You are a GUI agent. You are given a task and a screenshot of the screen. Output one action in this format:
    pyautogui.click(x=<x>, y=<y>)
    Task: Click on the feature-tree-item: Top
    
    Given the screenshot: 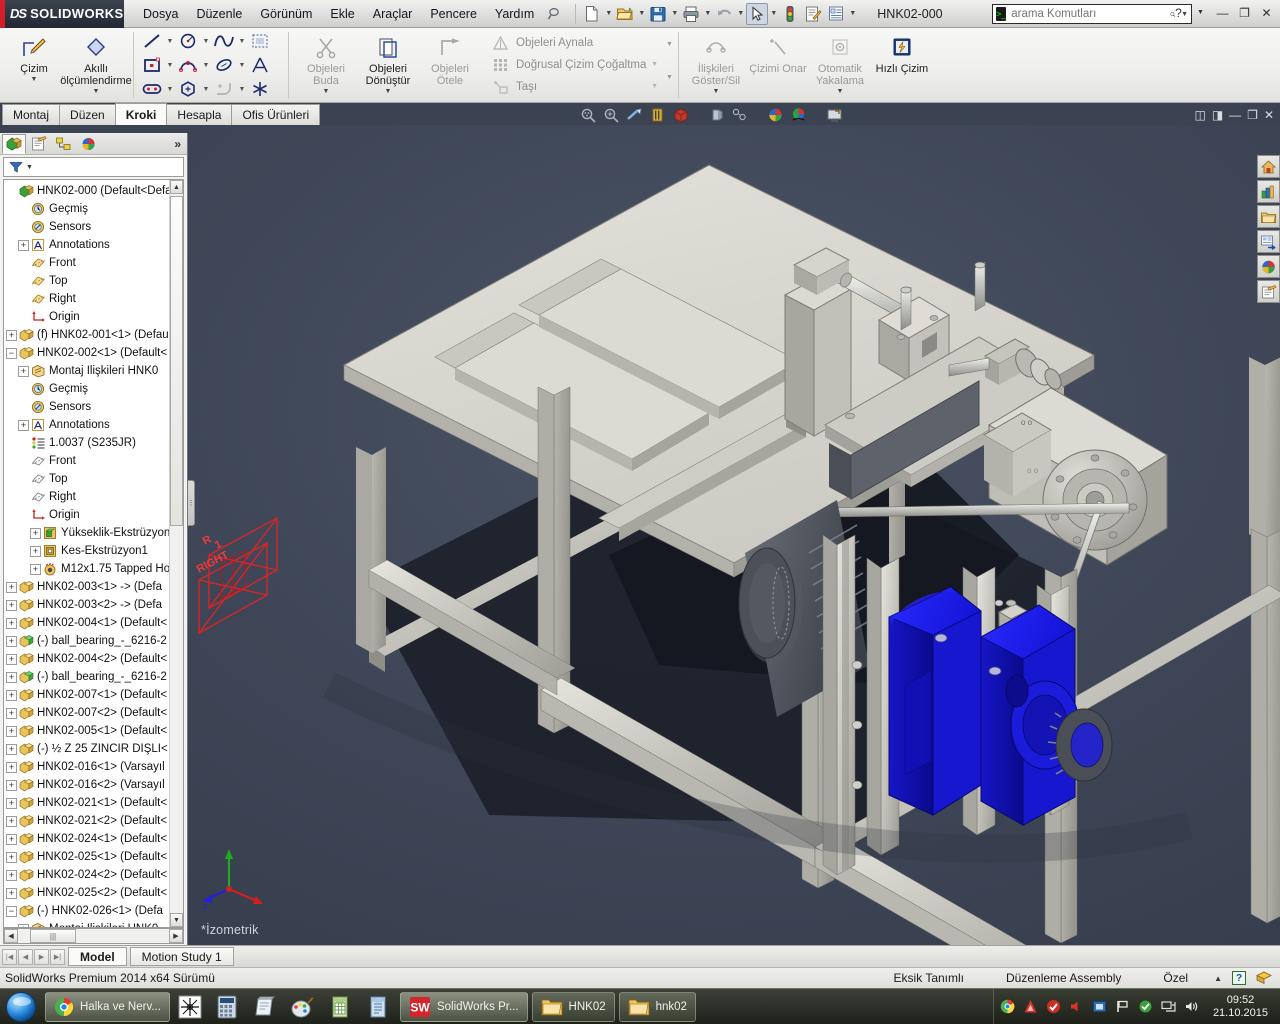 What is the action you would take?
    pyautogui.click(x=86, y=479)
    